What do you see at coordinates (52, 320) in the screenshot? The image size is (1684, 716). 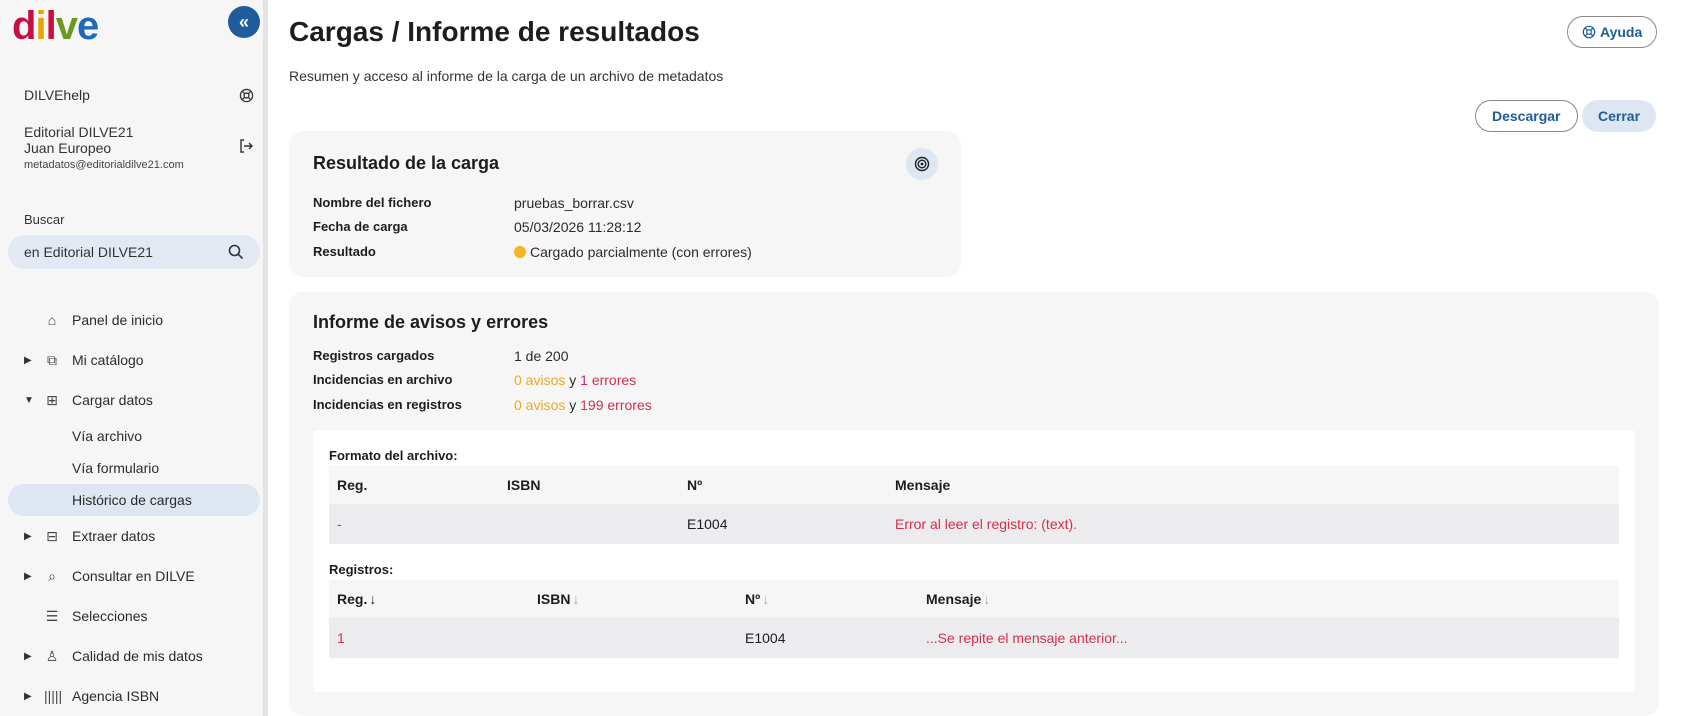 I see `home-icon: ⌂` at bounding box center [52, 320].